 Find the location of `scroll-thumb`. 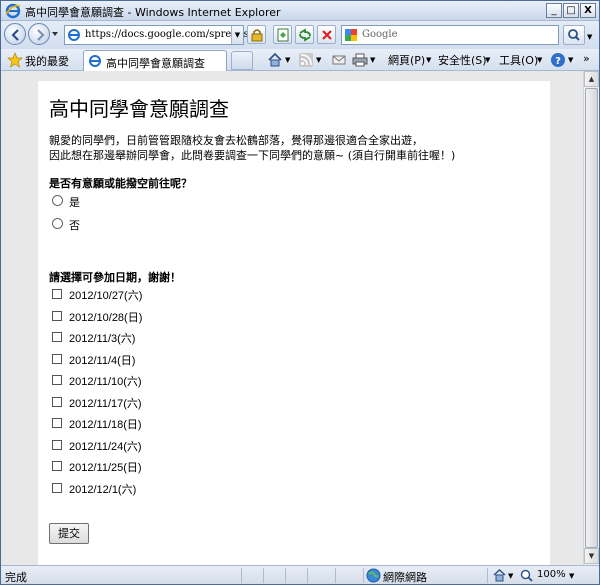

scroll-thumb is located at coordinates (591, 318).